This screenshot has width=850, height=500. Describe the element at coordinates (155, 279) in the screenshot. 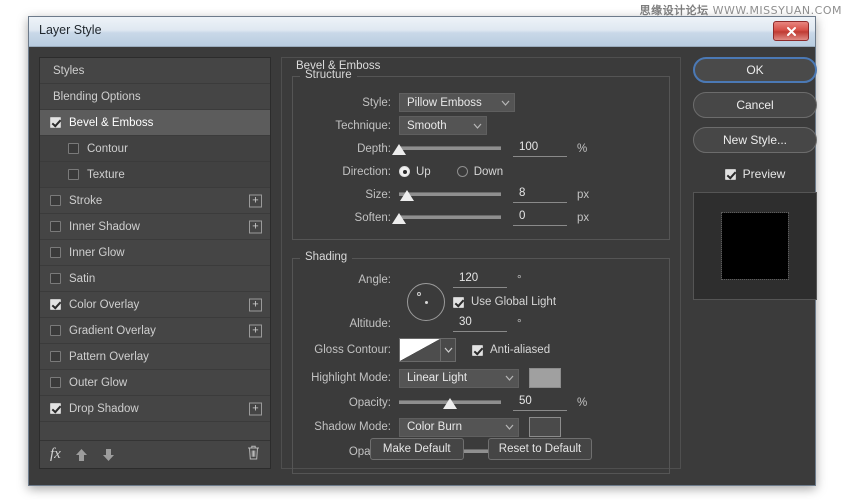

I see `sidebar-item-satin: Satin` at that location.